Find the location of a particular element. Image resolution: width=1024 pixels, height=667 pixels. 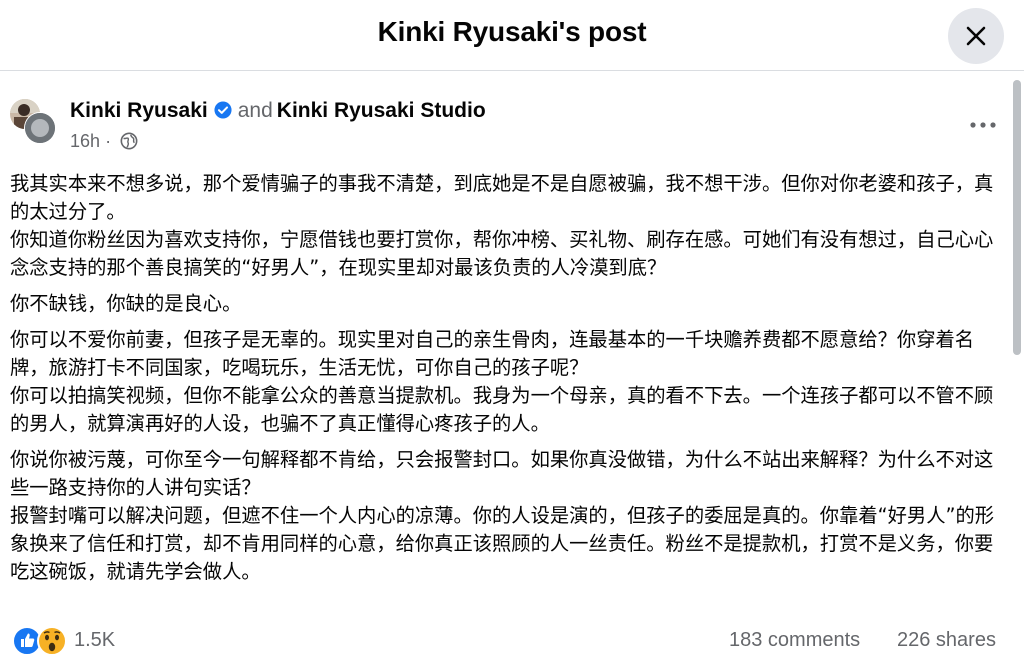

reactions is located at coordinates (41, 641).